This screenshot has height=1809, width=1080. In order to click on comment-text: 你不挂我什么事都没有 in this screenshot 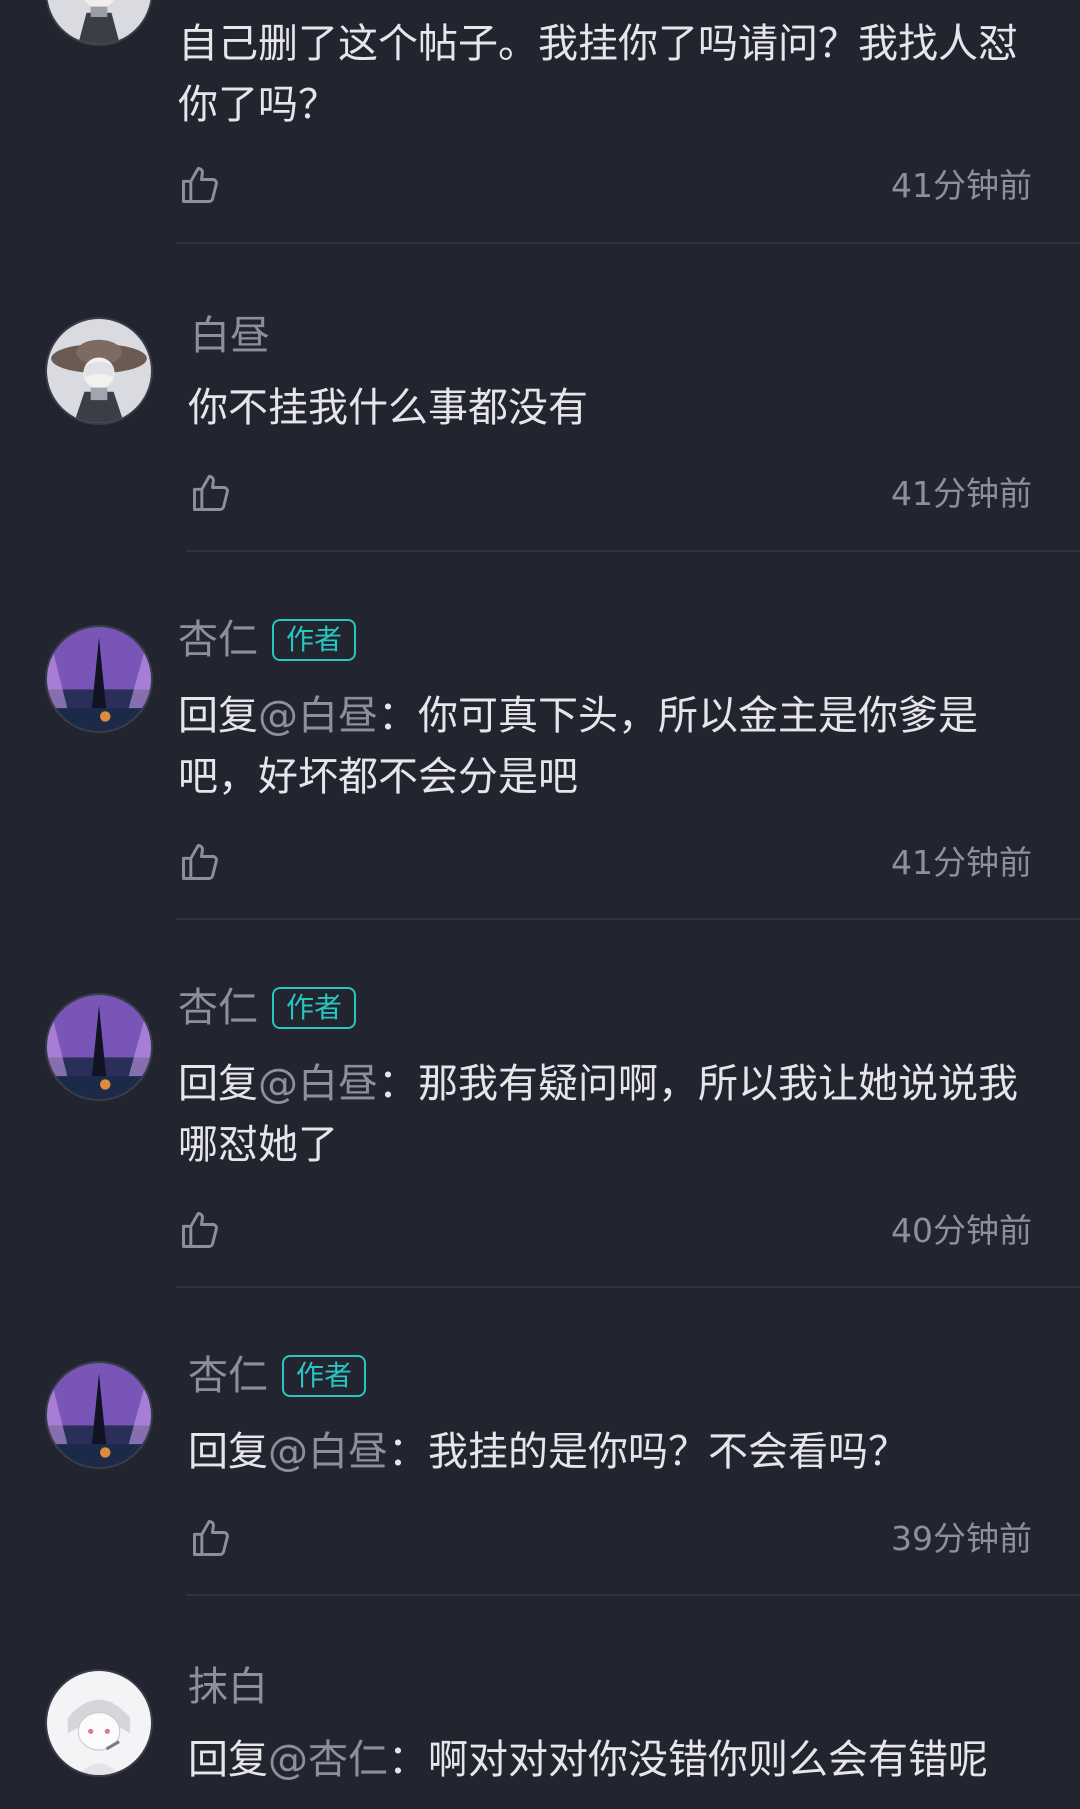, I will do `click(388, 408)`.